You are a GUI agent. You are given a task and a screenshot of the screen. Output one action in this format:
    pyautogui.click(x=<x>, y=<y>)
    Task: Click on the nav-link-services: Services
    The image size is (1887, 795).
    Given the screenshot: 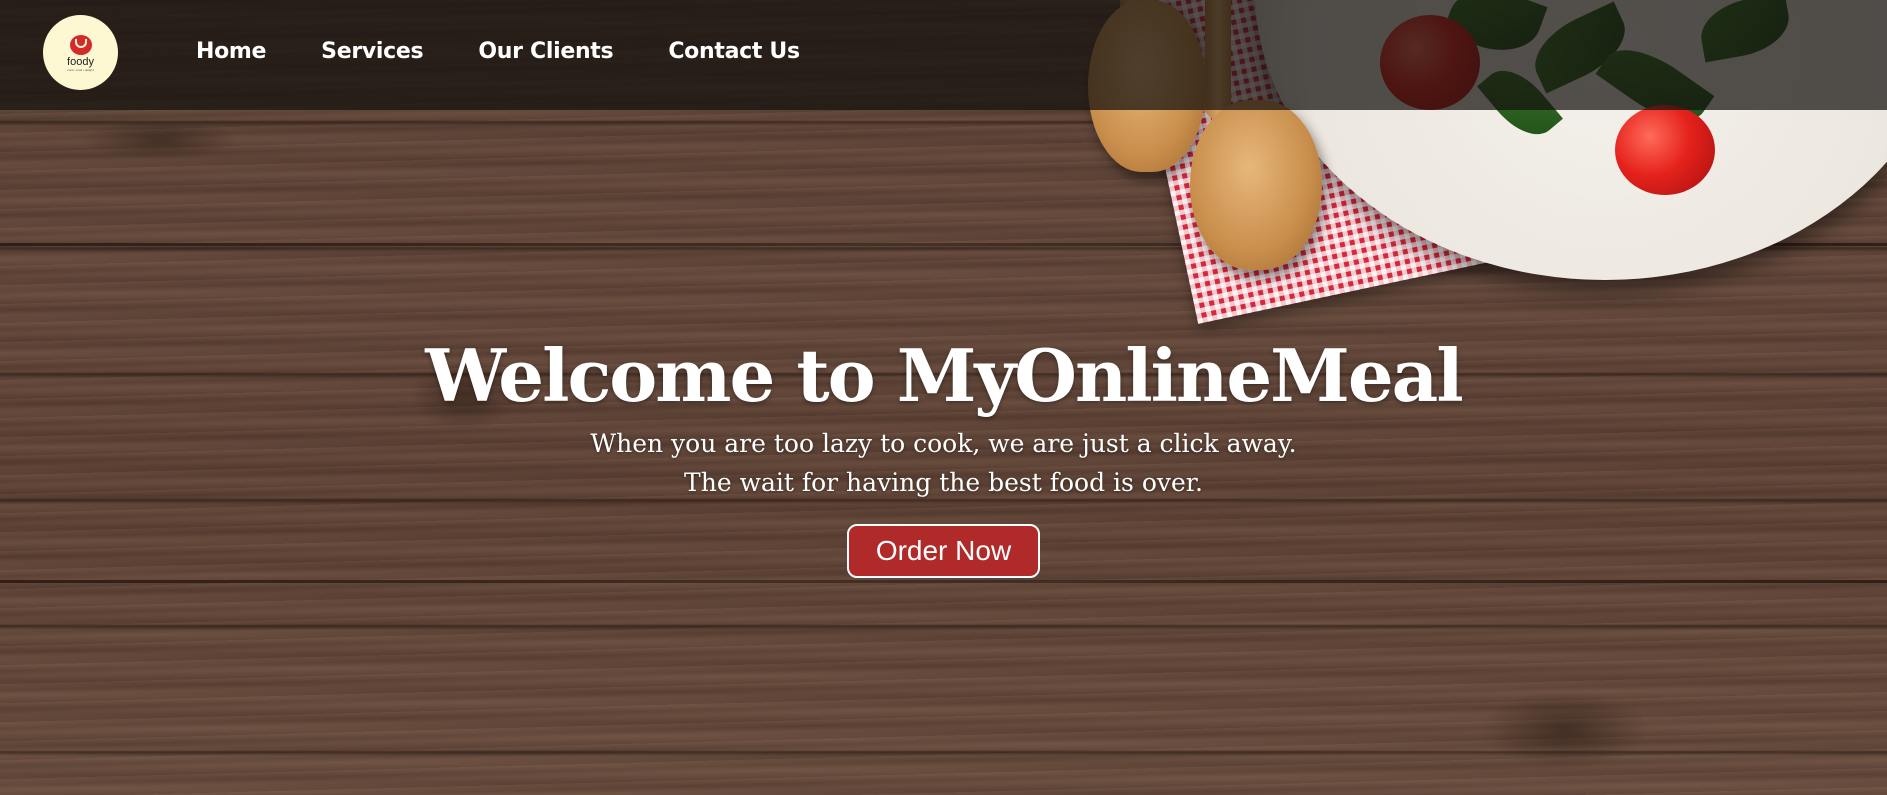 What is the action you would take?
    pyautogui.click(x=372, y=52)
    